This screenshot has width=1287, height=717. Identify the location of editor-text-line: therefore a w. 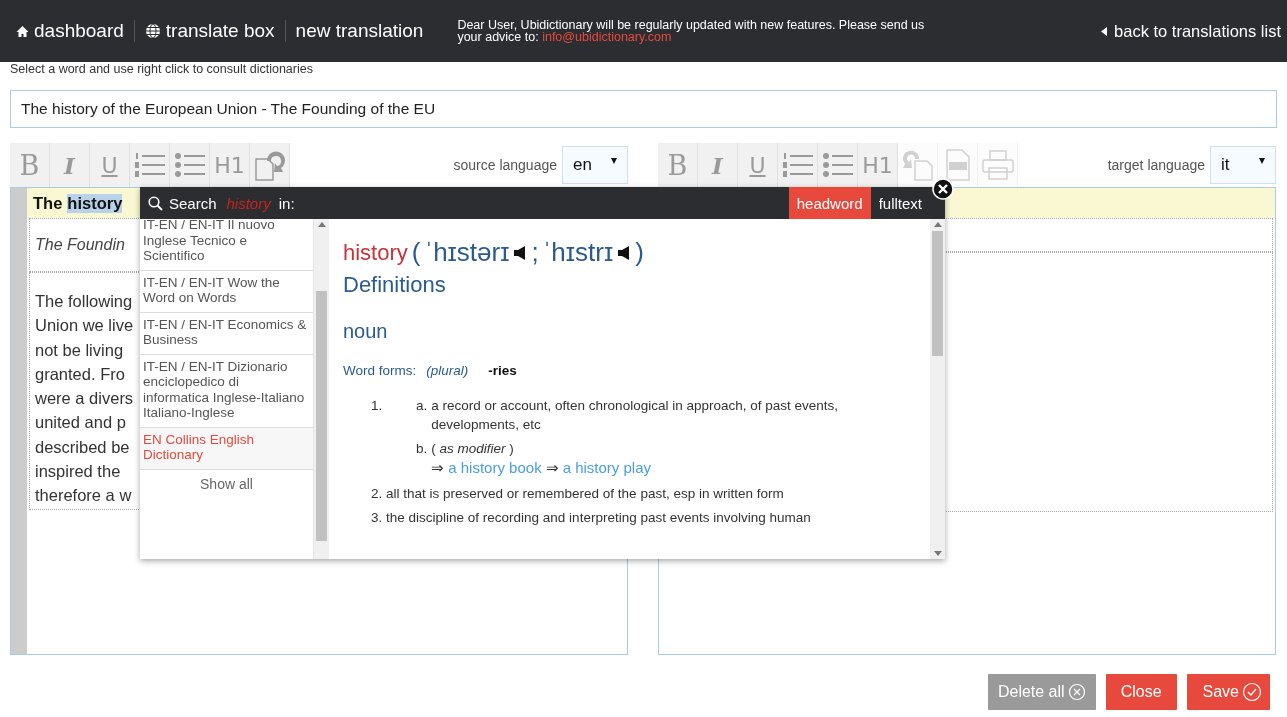
(83, 496).